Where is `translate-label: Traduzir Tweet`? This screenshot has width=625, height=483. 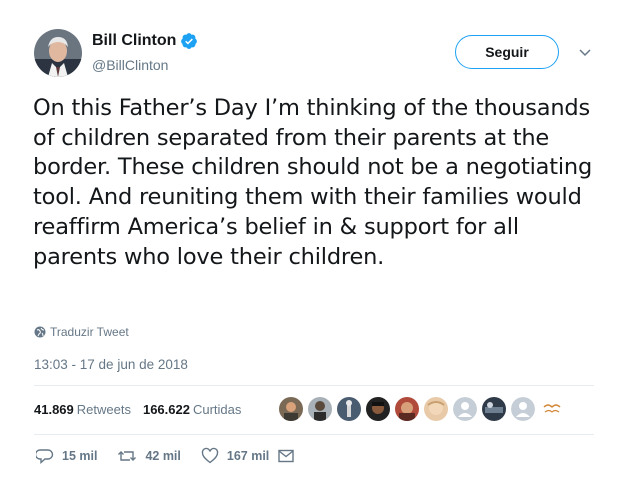 translate-label: Traduzir Tweet is located at coordinates (89, 332).